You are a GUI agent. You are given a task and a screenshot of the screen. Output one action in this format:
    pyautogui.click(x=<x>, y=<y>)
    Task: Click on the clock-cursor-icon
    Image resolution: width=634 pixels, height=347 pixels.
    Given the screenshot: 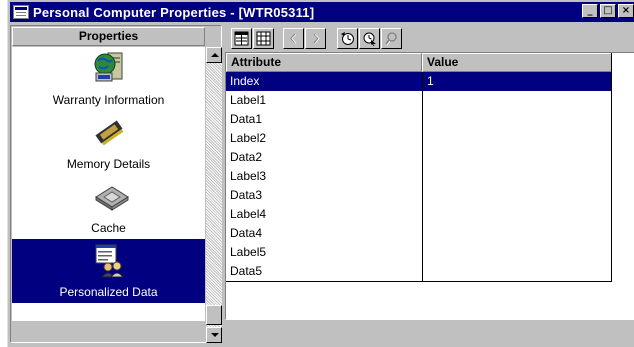 What is the action you would take?
    pyautogui.click(x=369, y=39)
    